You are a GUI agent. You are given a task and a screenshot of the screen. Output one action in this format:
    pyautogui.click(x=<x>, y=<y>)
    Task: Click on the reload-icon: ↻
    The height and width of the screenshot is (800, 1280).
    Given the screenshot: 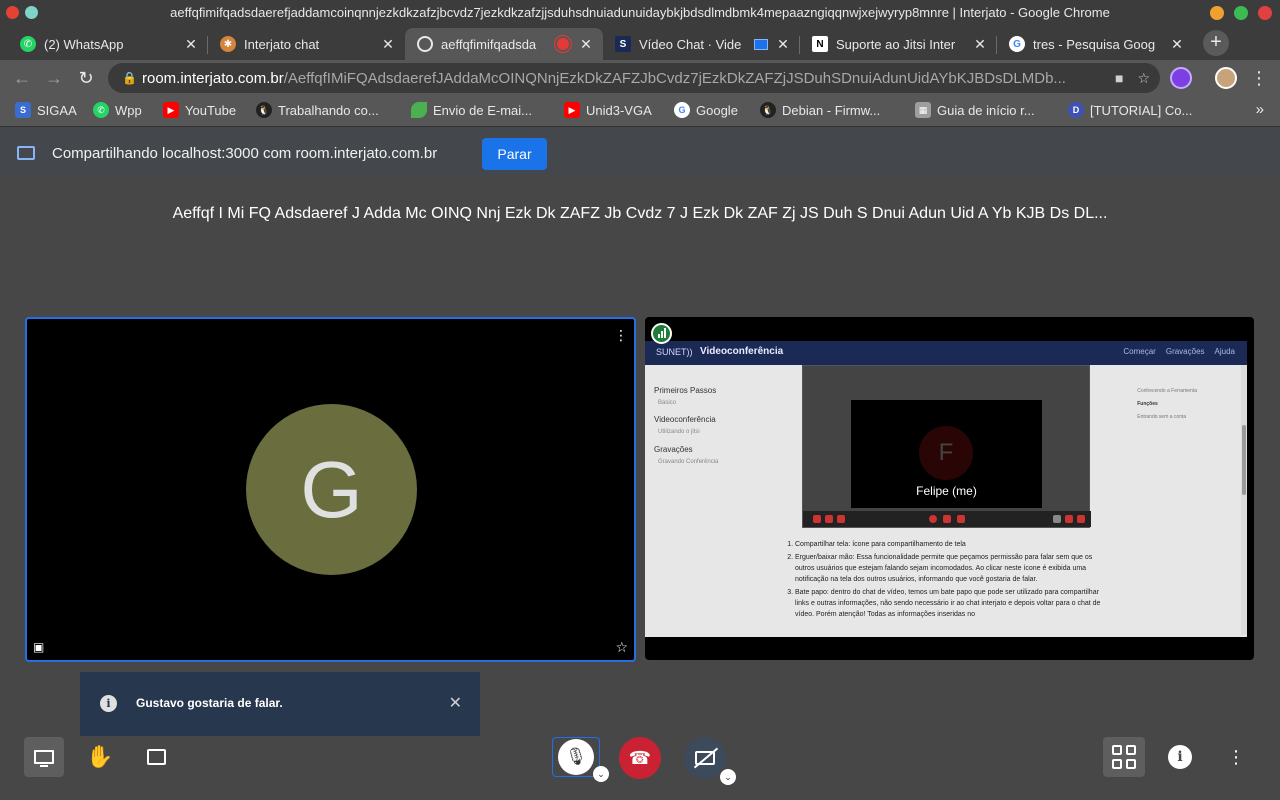 What is the action you would take?
    pyautogui.click(x=86, y=78)
    